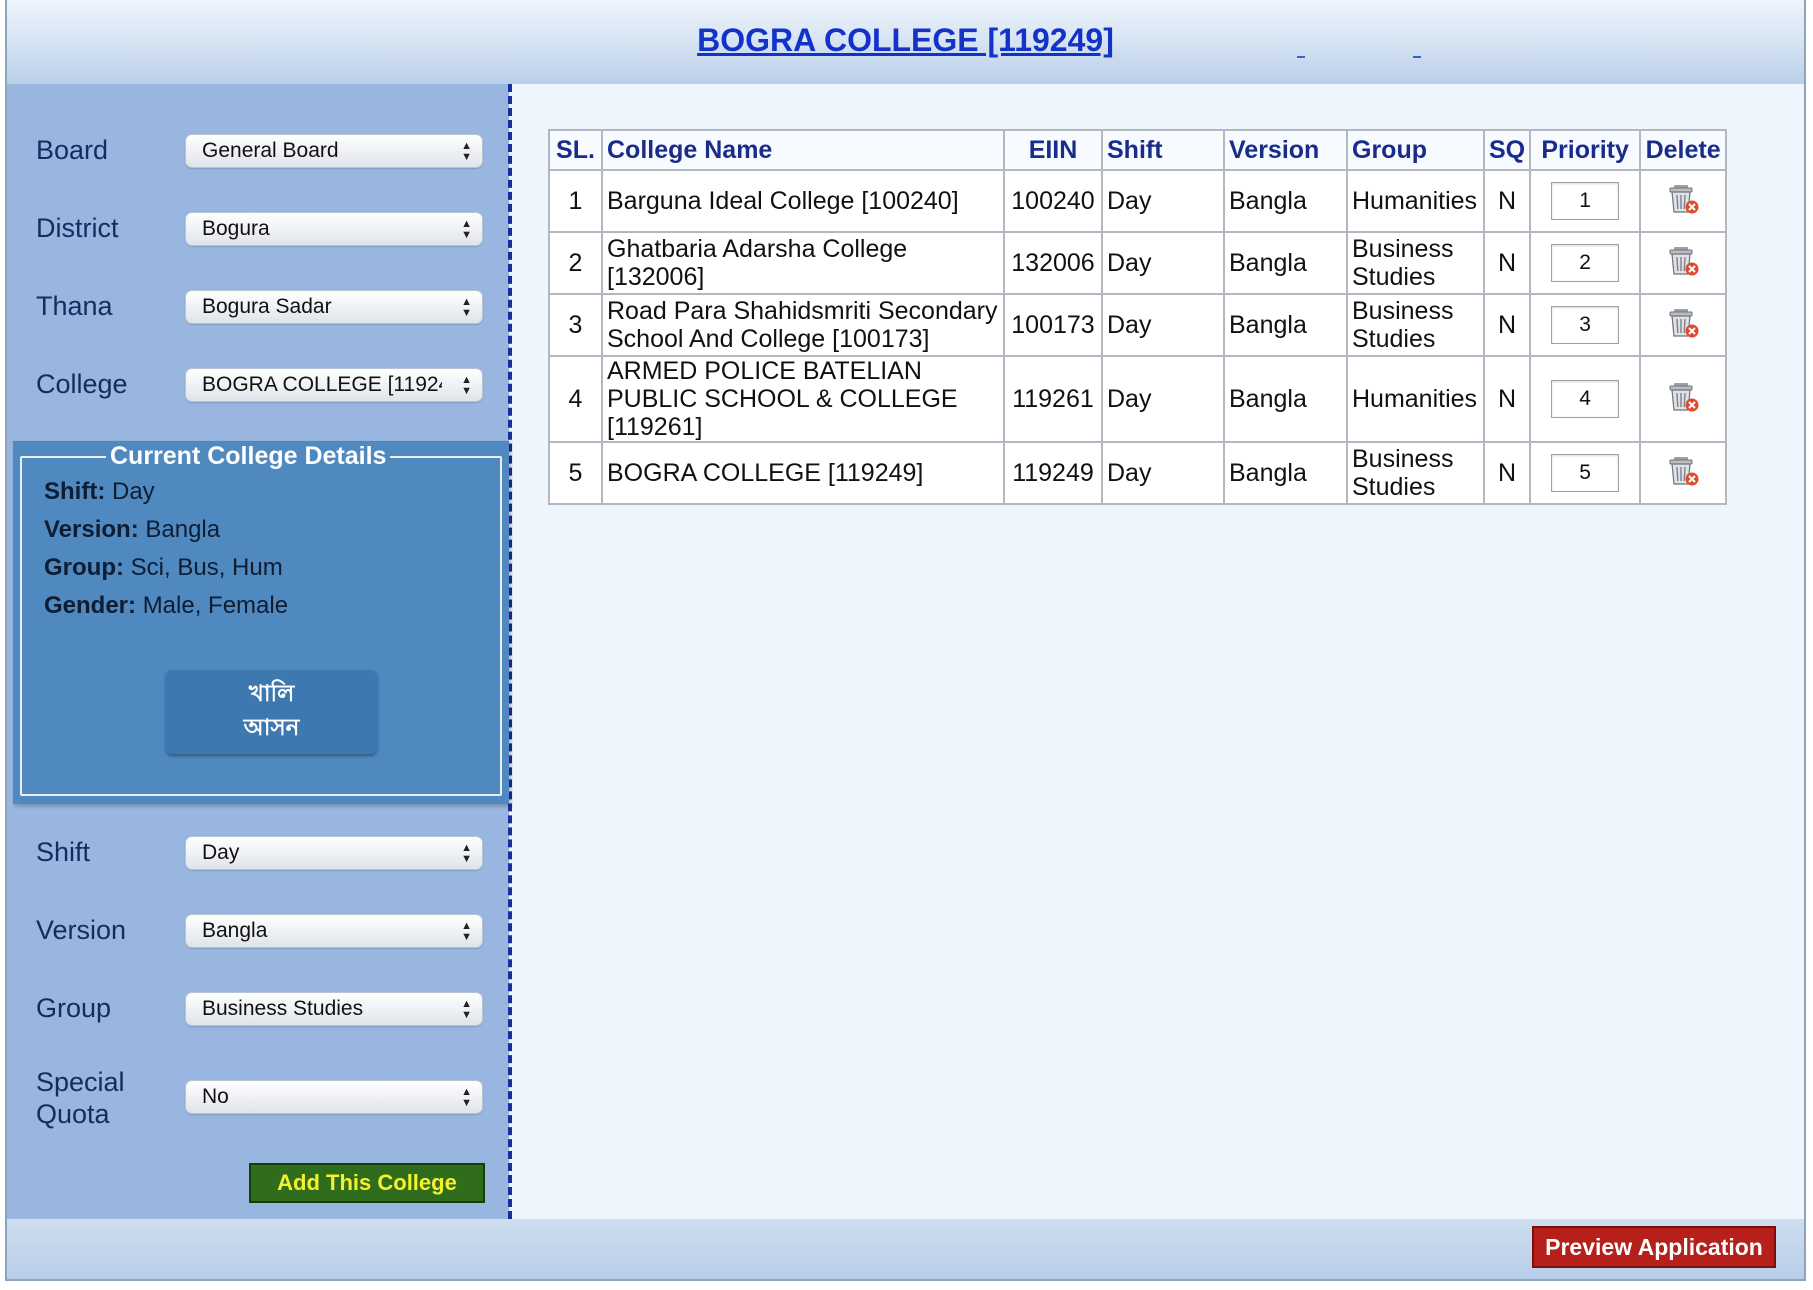 Image resolution: width=1813 pixels, height=1290 pixels. Describe the element at coordinates (334, 307) in the screenshot. I see `thana-select: Bogura Sadar ▲ ▼` at that location.